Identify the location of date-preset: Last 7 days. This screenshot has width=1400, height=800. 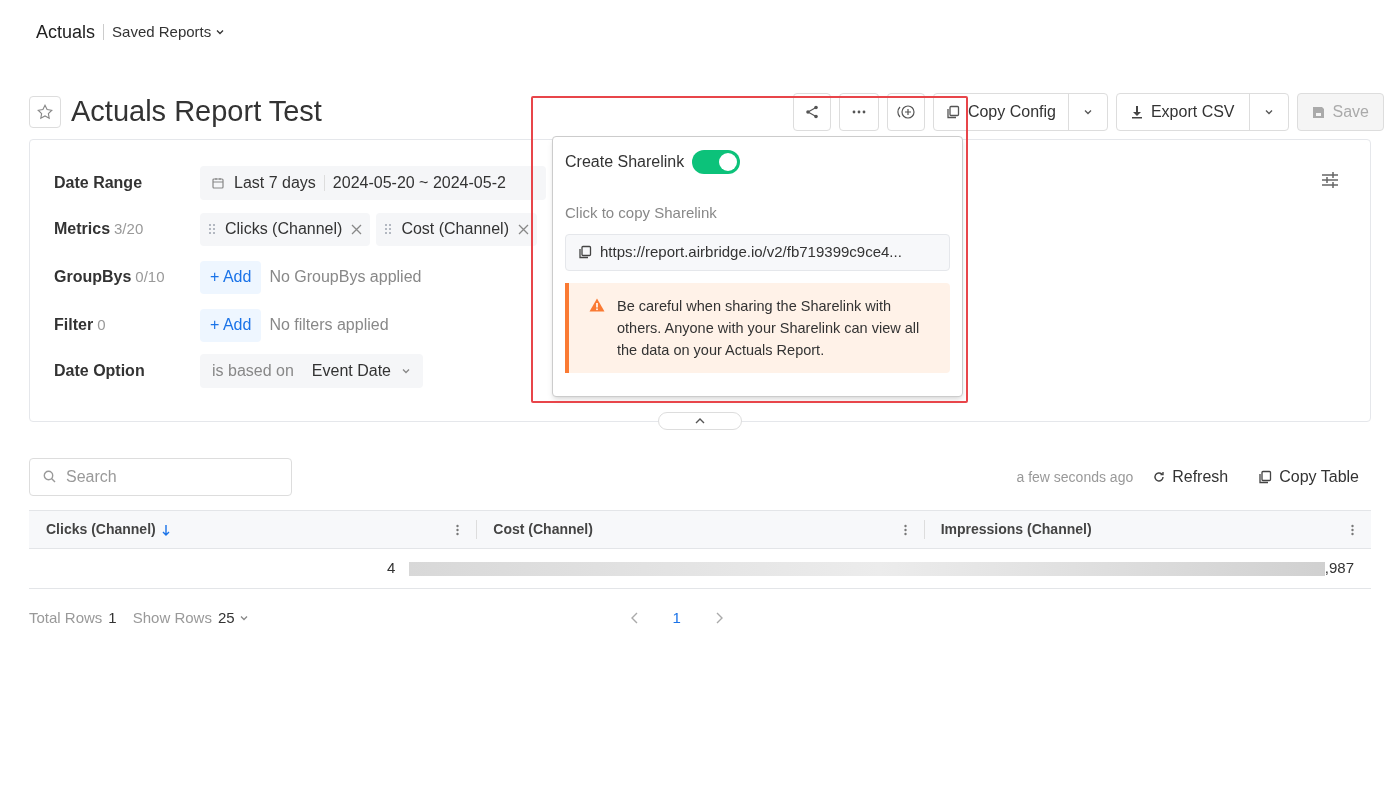
(275, 183).